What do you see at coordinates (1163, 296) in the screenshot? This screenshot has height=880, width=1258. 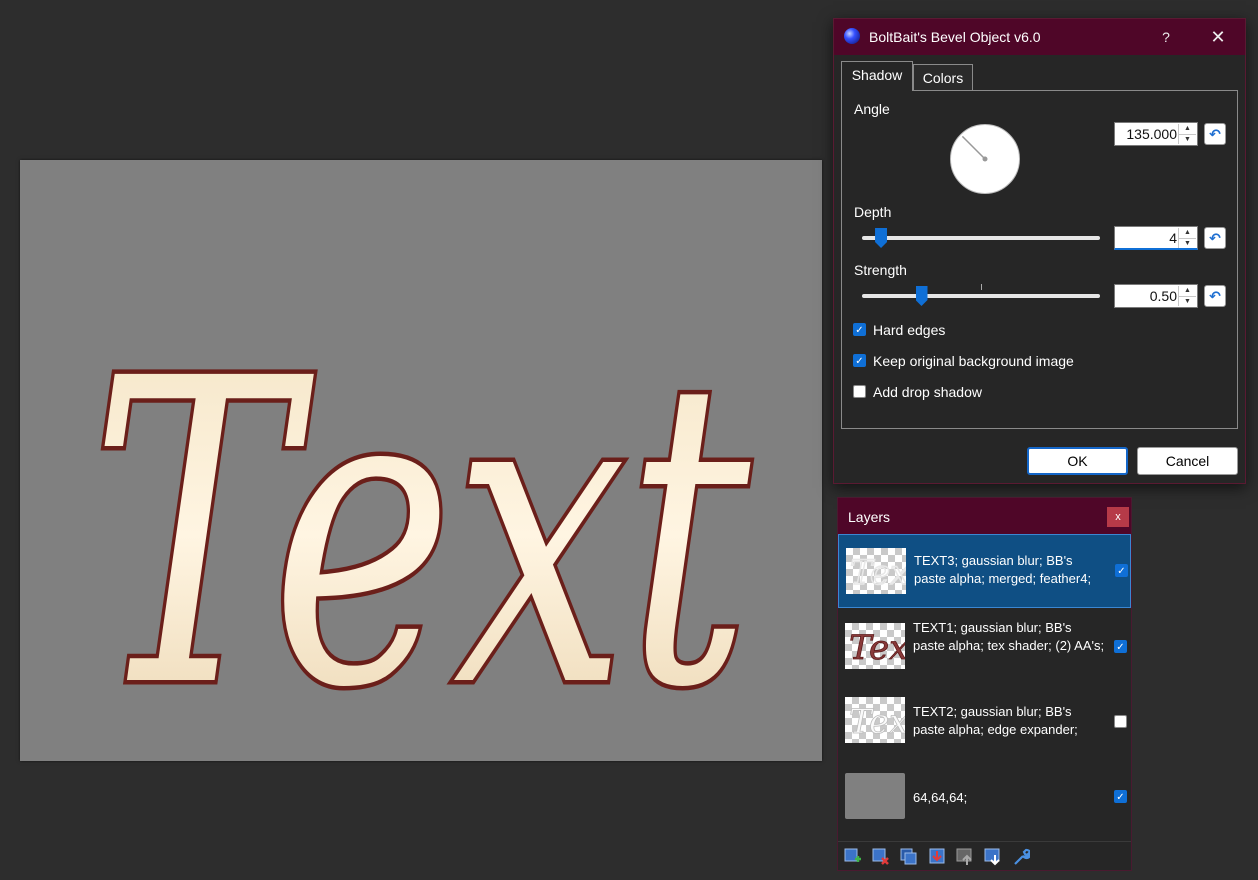 I see `strength-value: 0.50` at bounding box center [1163, 296].